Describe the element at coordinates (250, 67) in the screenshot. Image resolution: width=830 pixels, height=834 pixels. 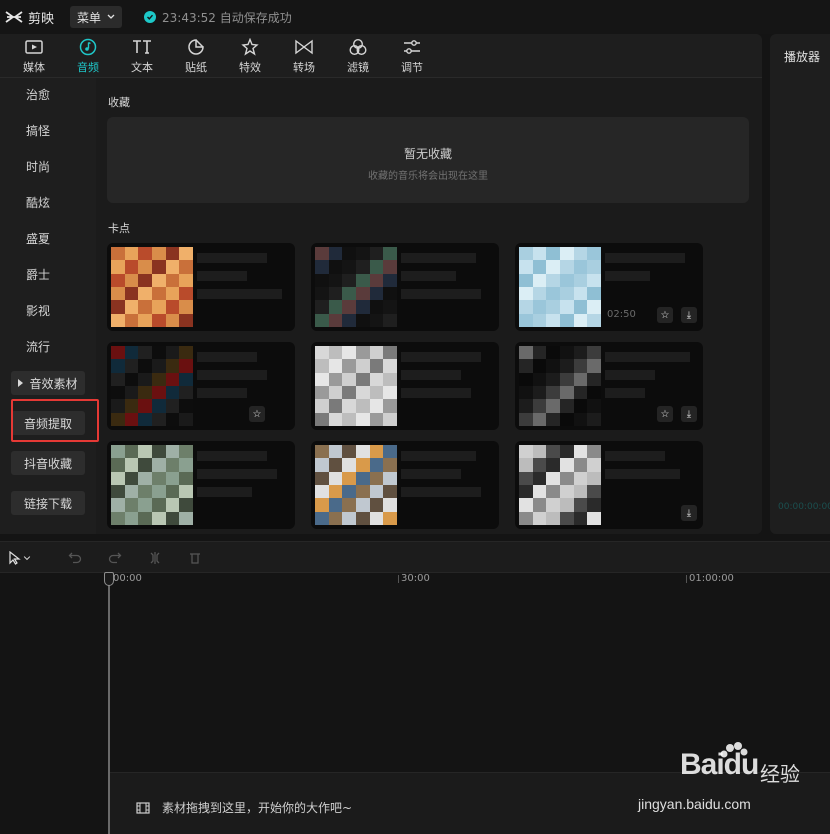
I see `tab-effects-label: 特效` at that location.